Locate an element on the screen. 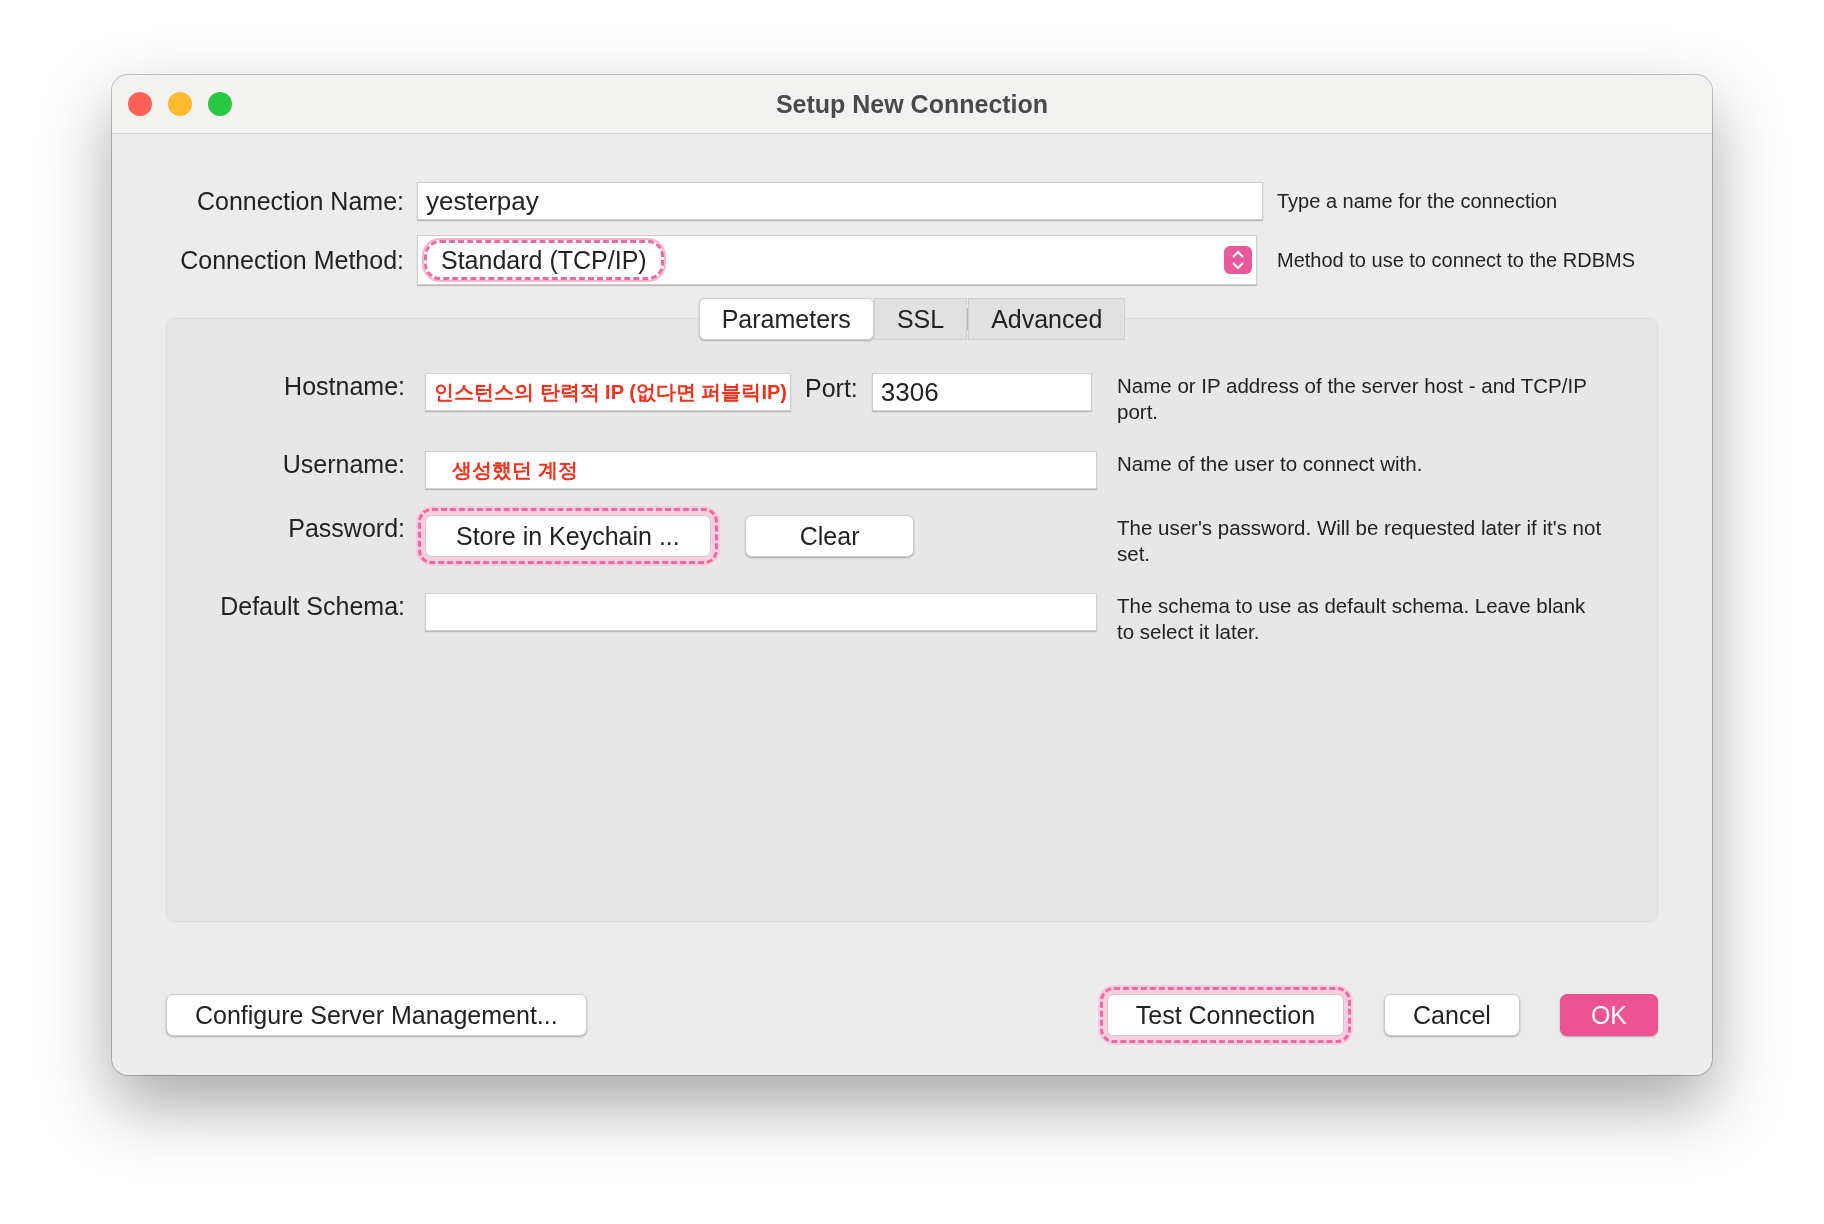  stepper-icon is located at coordinates (1238, 260).